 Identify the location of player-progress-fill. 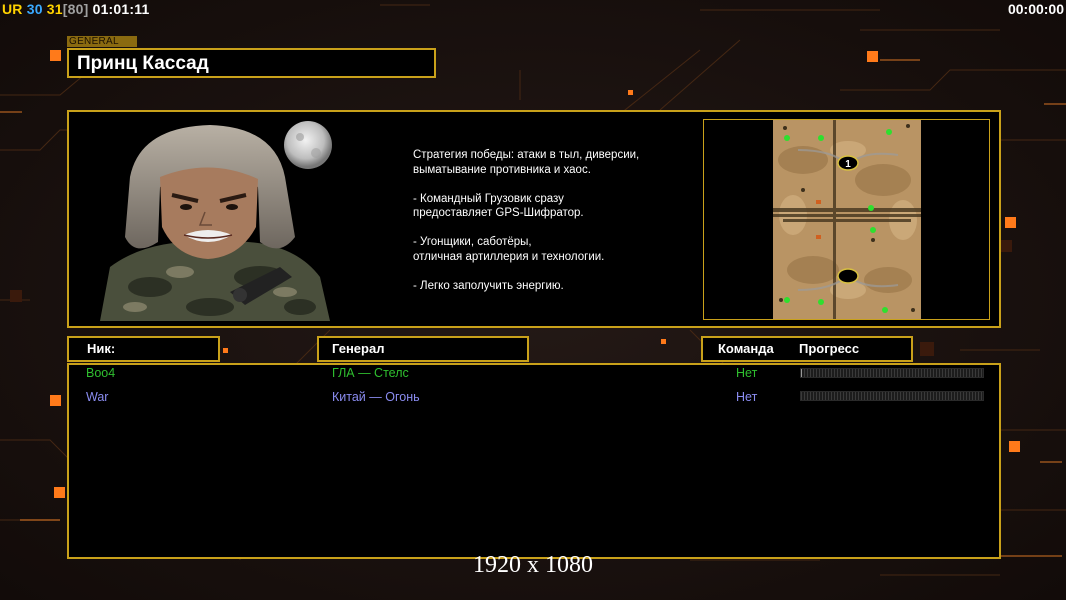
(801, 373).